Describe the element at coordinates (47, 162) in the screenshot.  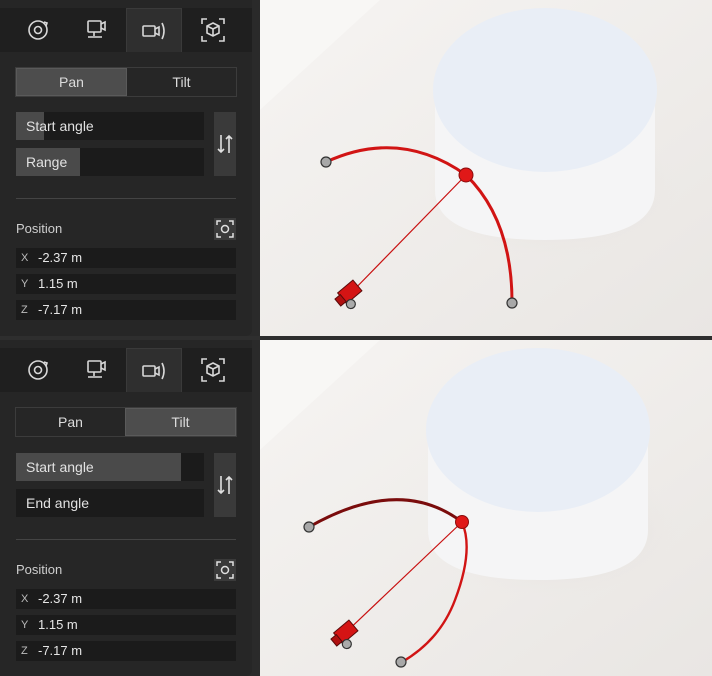
I see `slider-label: Range` at that location.